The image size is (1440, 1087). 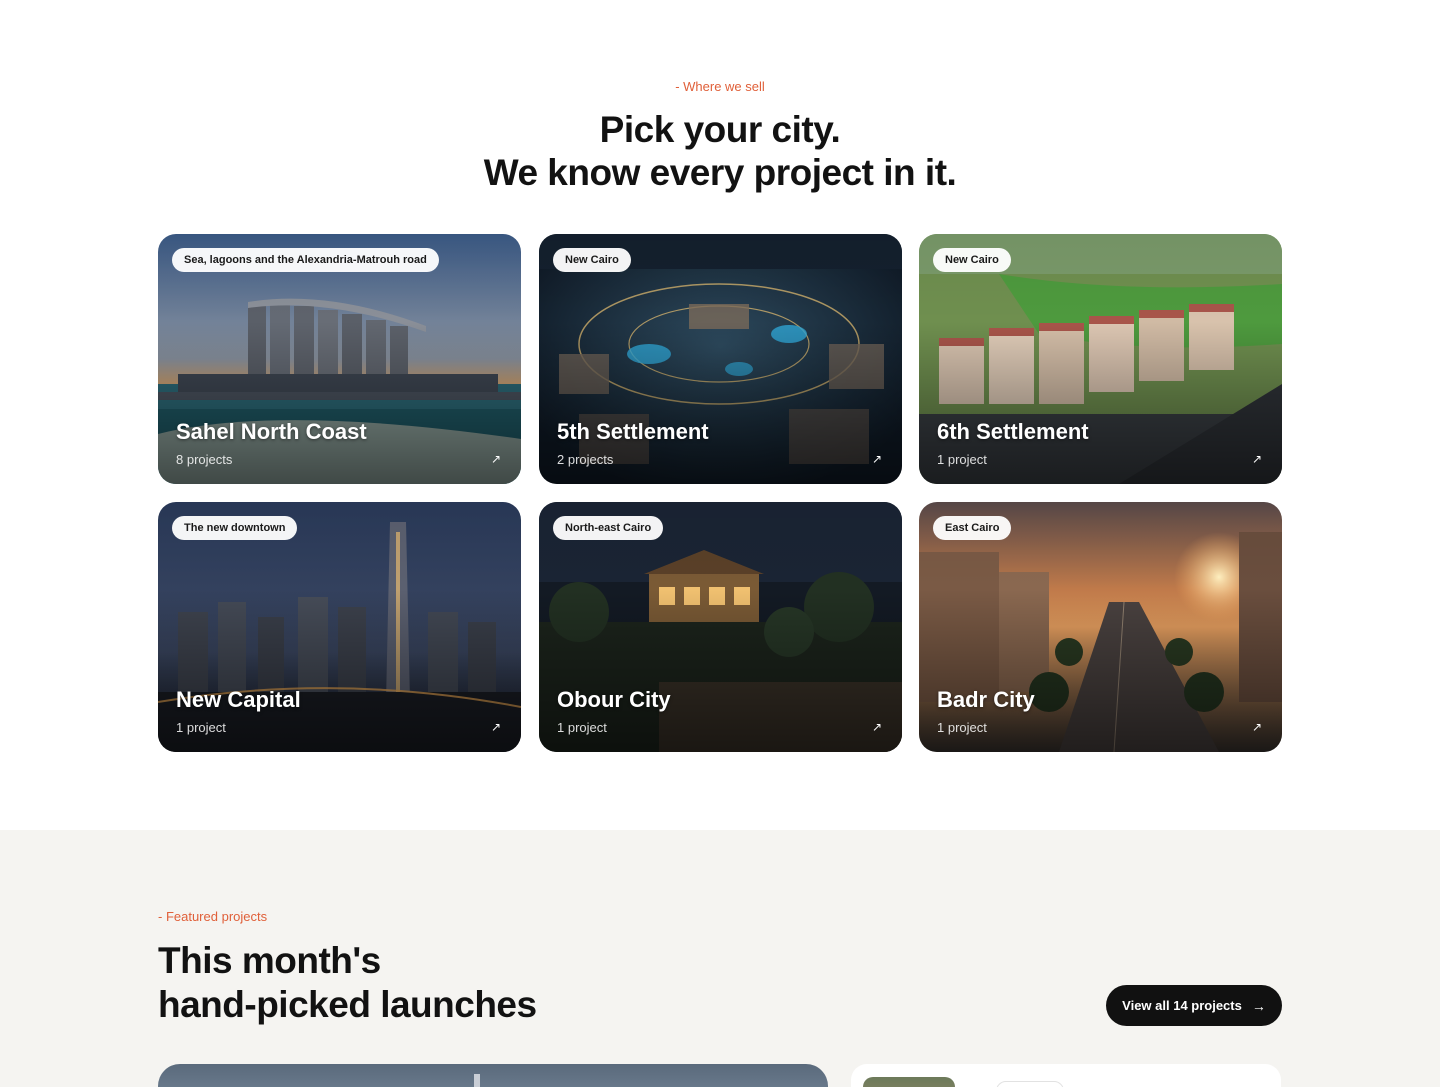 I want to click on city-title: Sahel North Coast, so click(x=271, y=431).